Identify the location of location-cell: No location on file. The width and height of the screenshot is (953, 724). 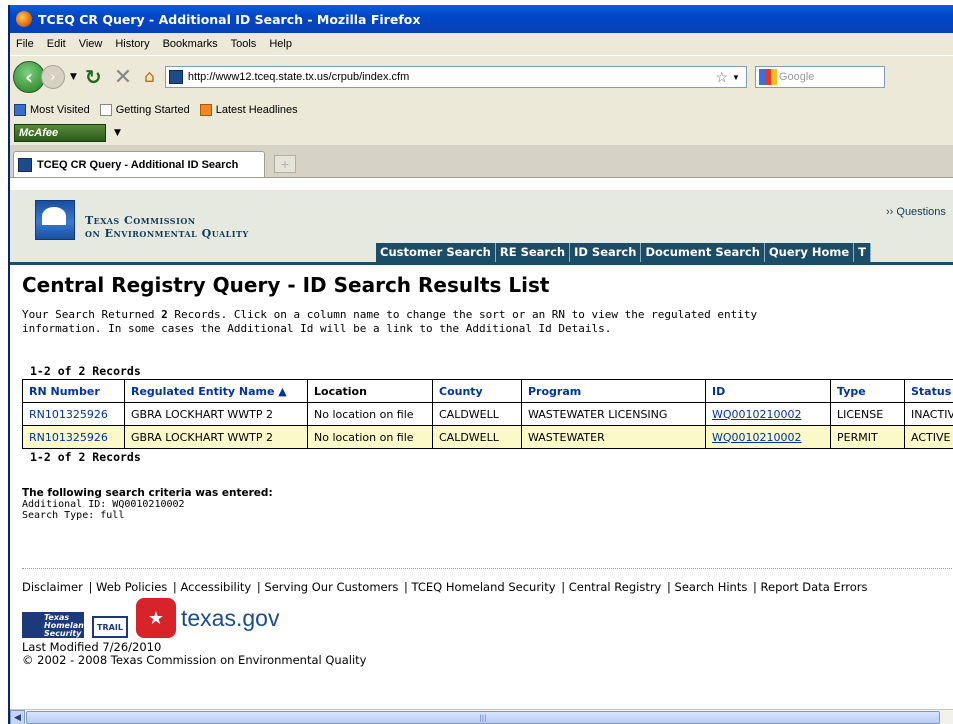
(370, 437).